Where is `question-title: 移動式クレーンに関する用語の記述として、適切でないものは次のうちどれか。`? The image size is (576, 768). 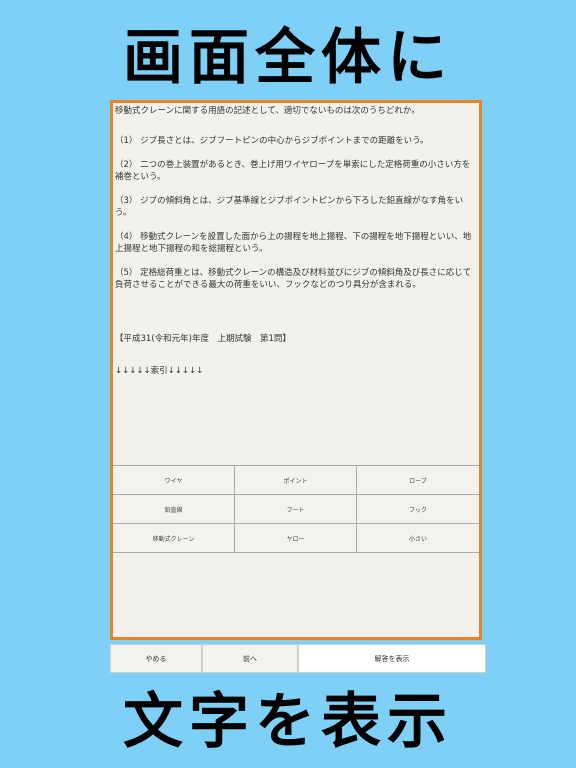 question-title: 移動式クレーンに関する用語の記述として、適切でないものは次のうちどれか。 is located at coordinates (267, 111).